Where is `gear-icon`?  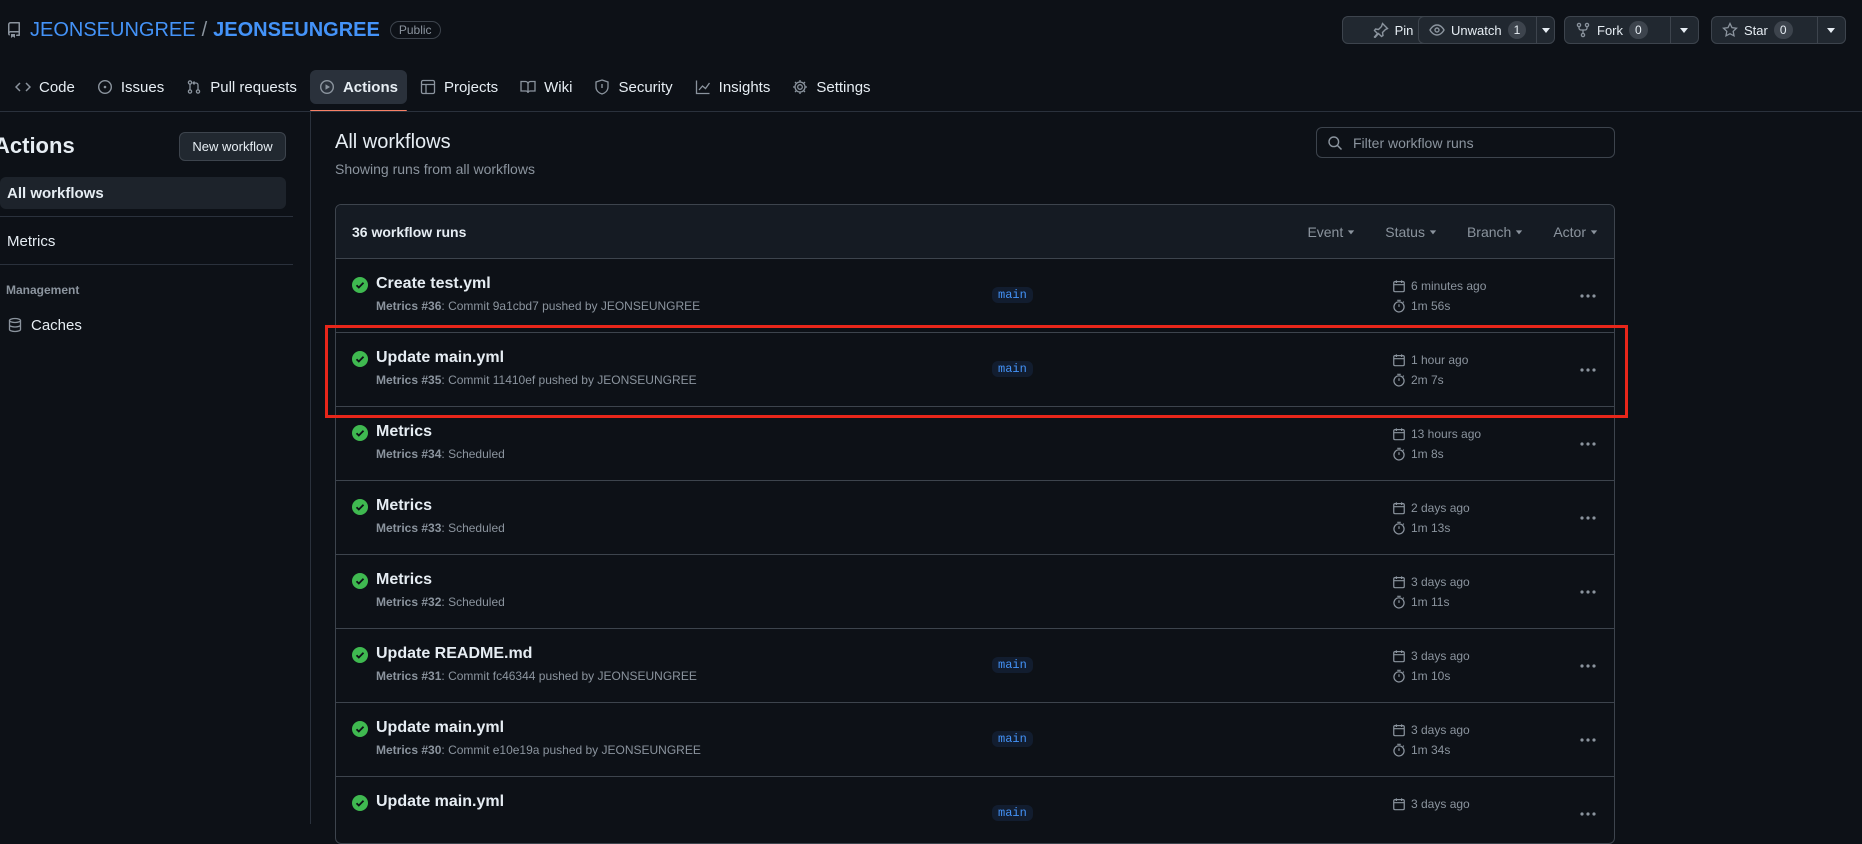 gear-icon is located at coordinates (800, 87).